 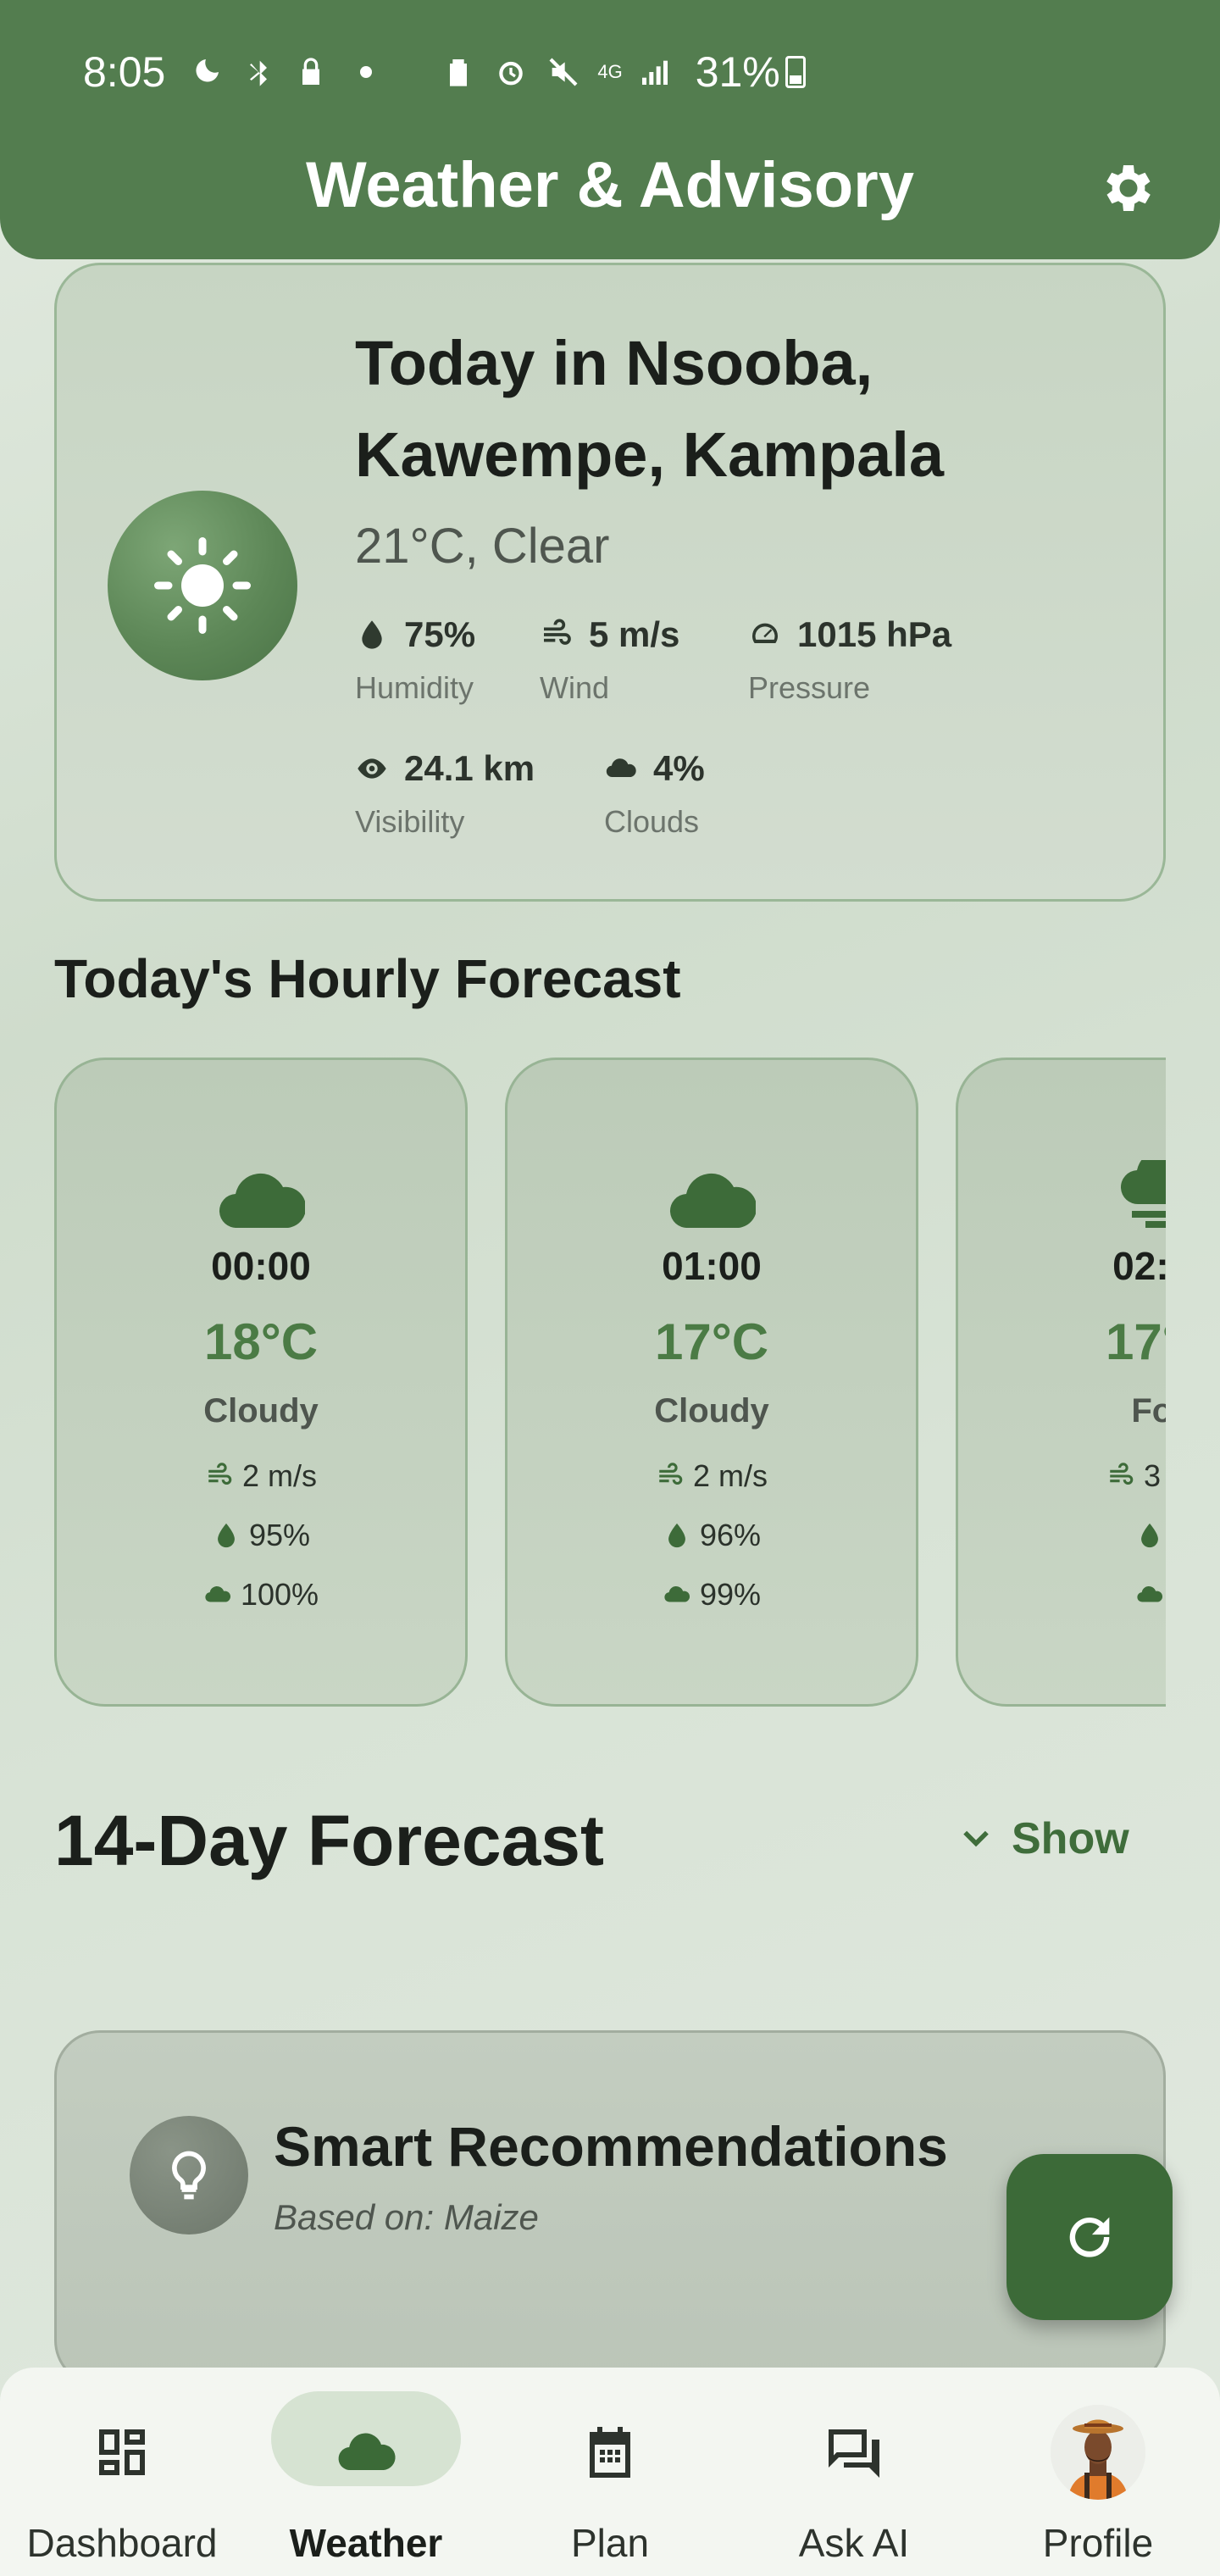 I want to click on nav-item-dashboard: Dashboard, so click(x=122, y=2472).